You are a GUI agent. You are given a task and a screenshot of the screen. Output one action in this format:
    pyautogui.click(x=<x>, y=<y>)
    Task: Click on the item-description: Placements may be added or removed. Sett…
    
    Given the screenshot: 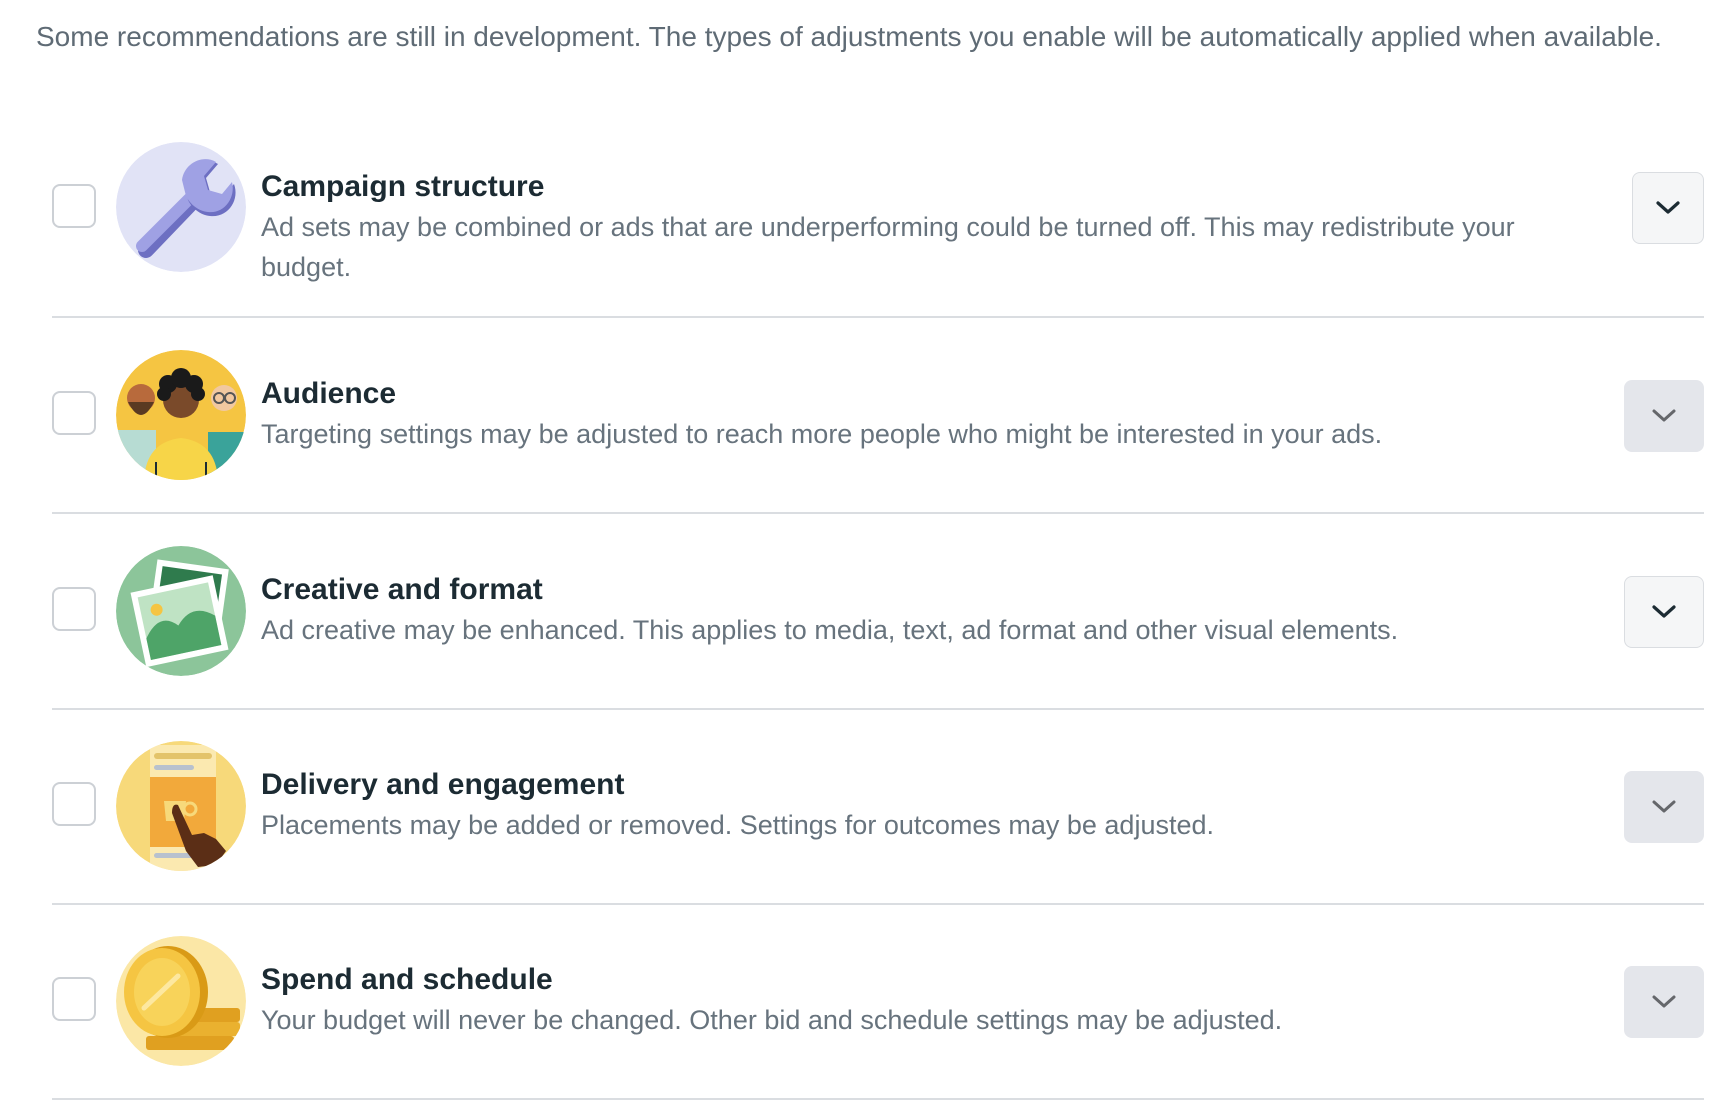 What is the action you would take?
    pyautogui.click(x=738, y=825)
    